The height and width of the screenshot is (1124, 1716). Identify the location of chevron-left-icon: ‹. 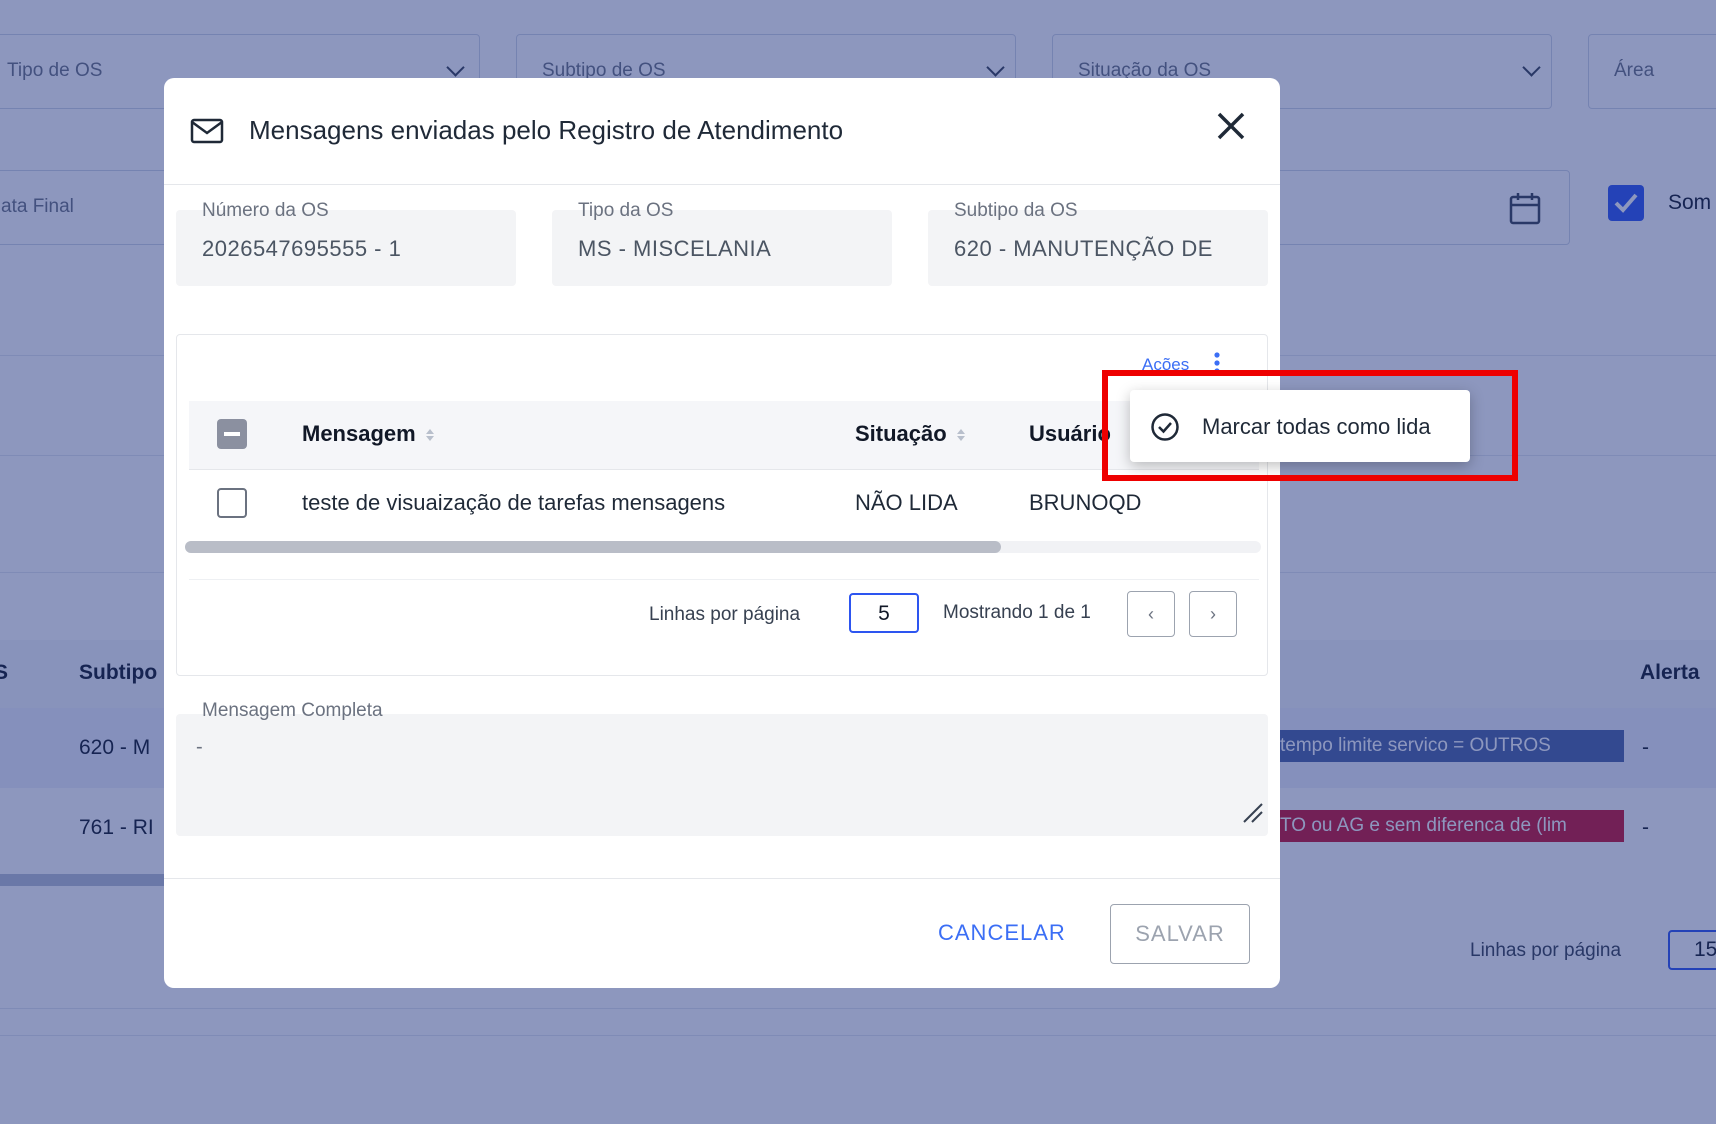
(1151, 613).